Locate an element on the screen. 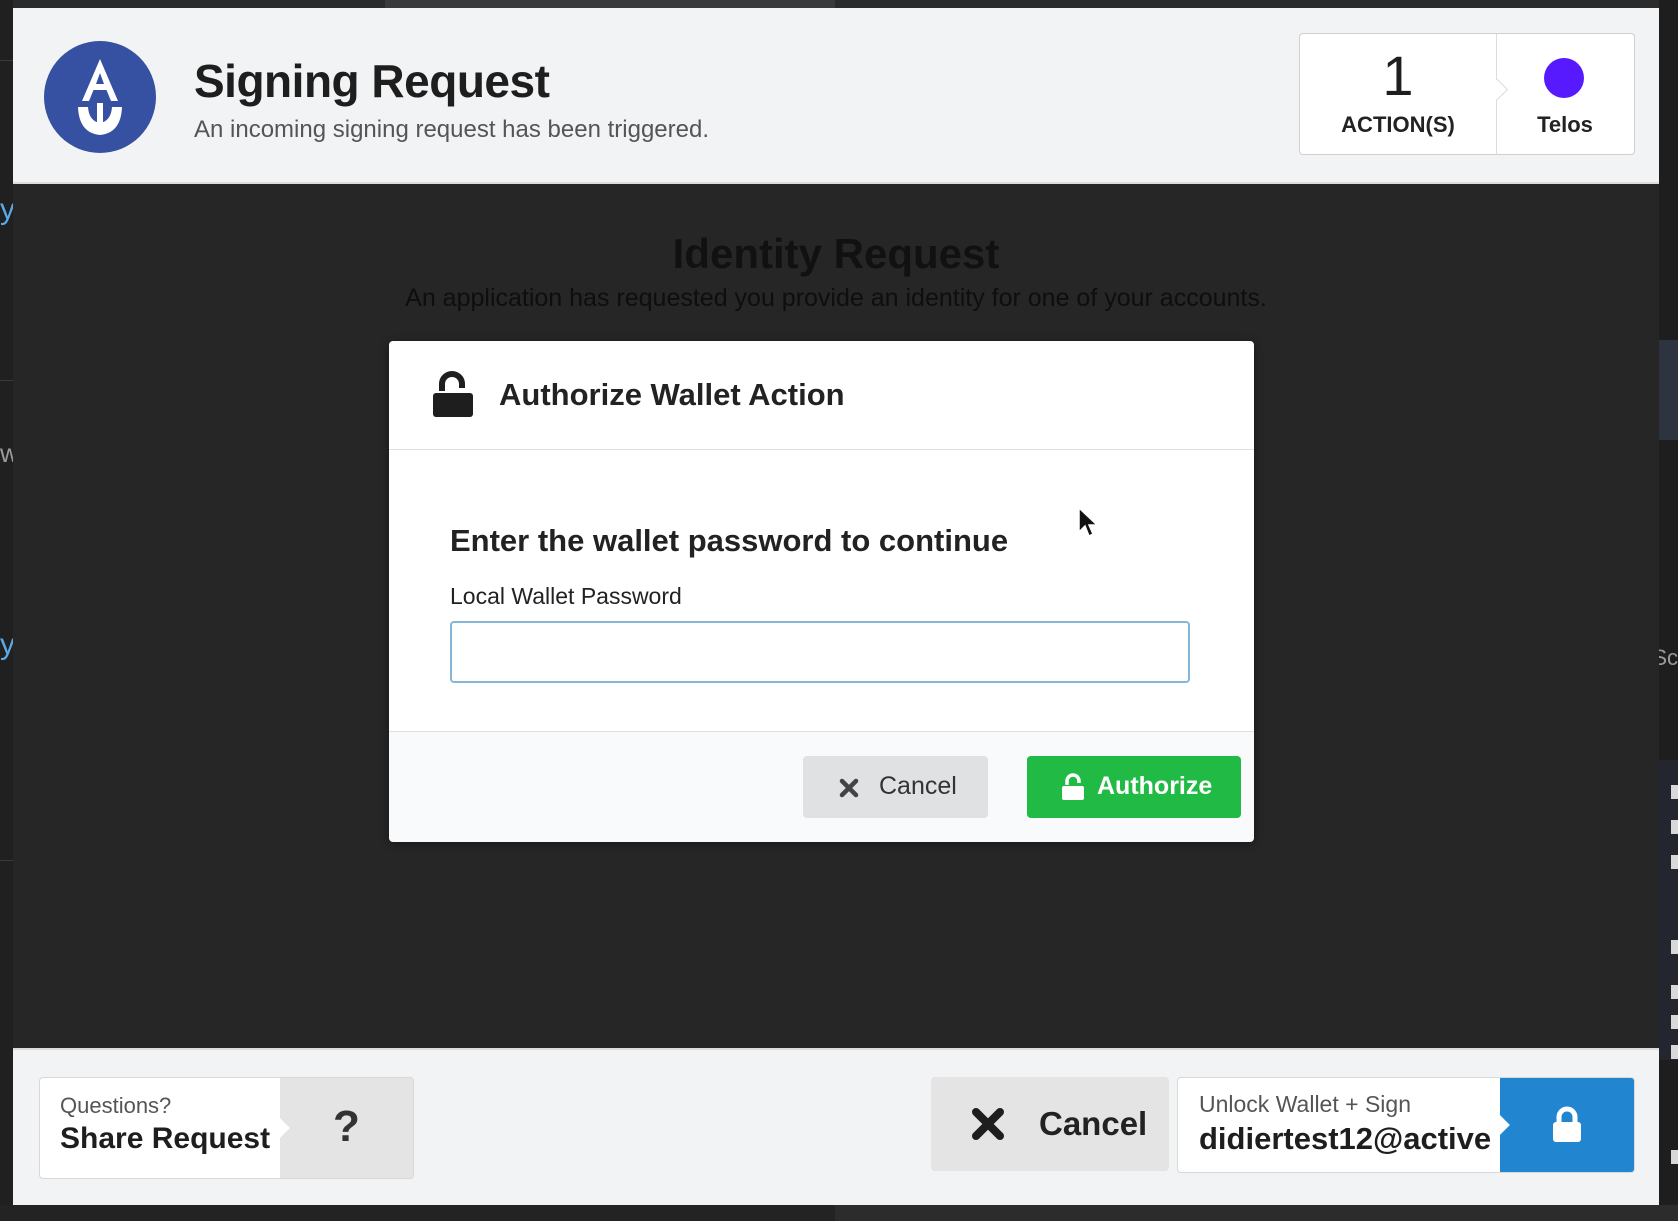 This screenshot has height=1221, width=1678. page-title: Signing Request is located at coordinates (372, 81).